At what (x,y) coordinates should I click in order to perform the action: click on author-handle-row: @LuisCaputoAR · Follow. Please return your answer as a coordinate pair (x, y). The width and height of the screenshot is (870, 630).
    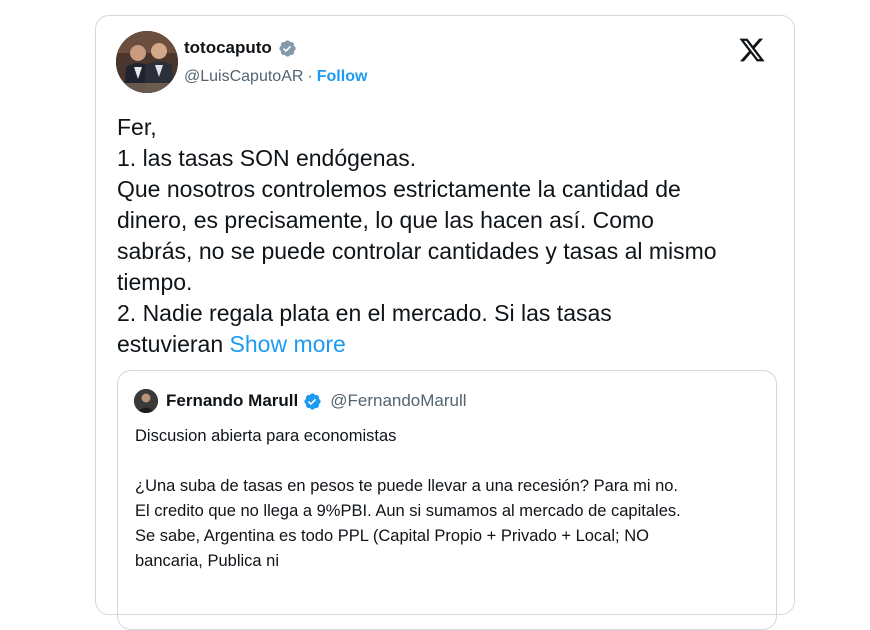
    Looking at the image, I should click on (275, 77).